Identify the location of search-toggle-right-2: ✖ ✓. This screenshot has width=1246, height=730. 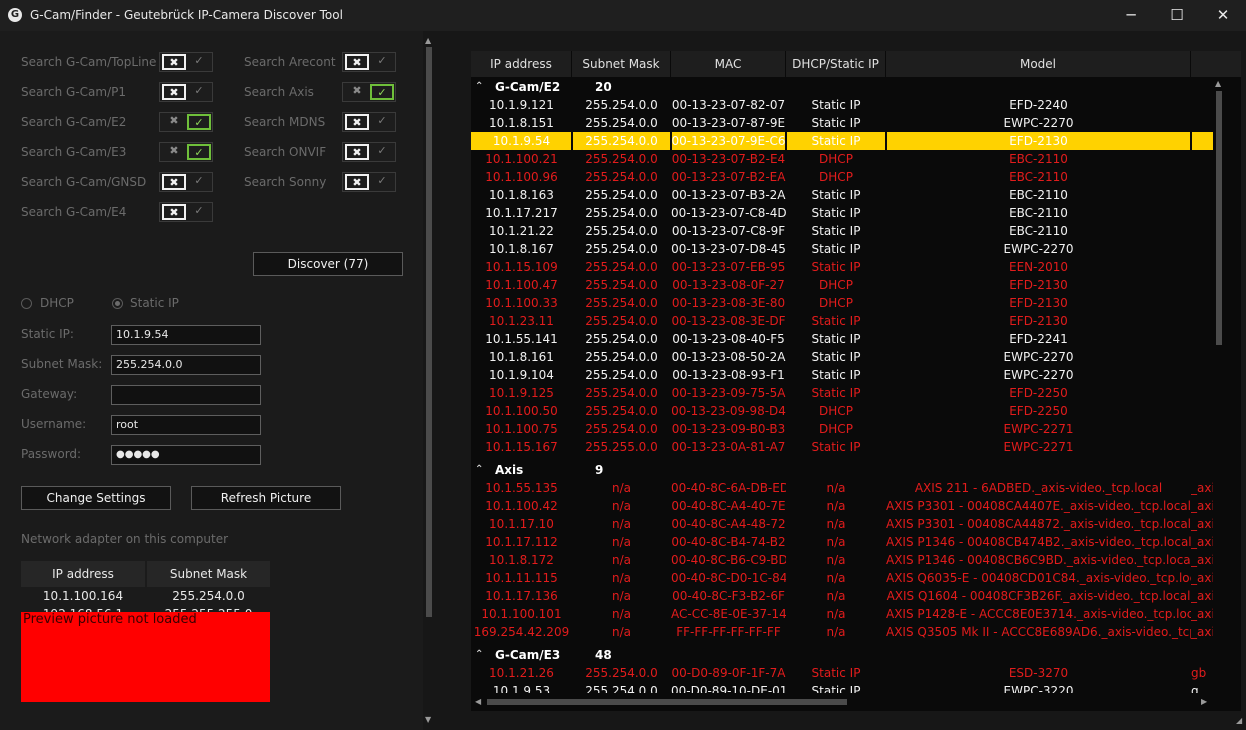
(369, 122).